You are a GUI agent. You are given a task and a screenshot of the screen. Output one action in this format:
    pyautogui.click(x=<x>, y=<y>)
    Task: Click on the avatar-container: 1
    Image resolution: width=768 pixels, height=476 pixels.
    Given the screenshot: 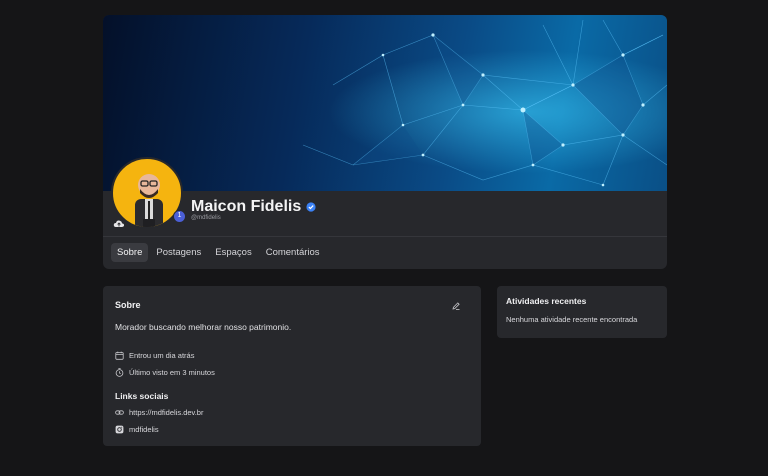 What is the action you would take?
    pyautogui.click(x=148, y=193)
    